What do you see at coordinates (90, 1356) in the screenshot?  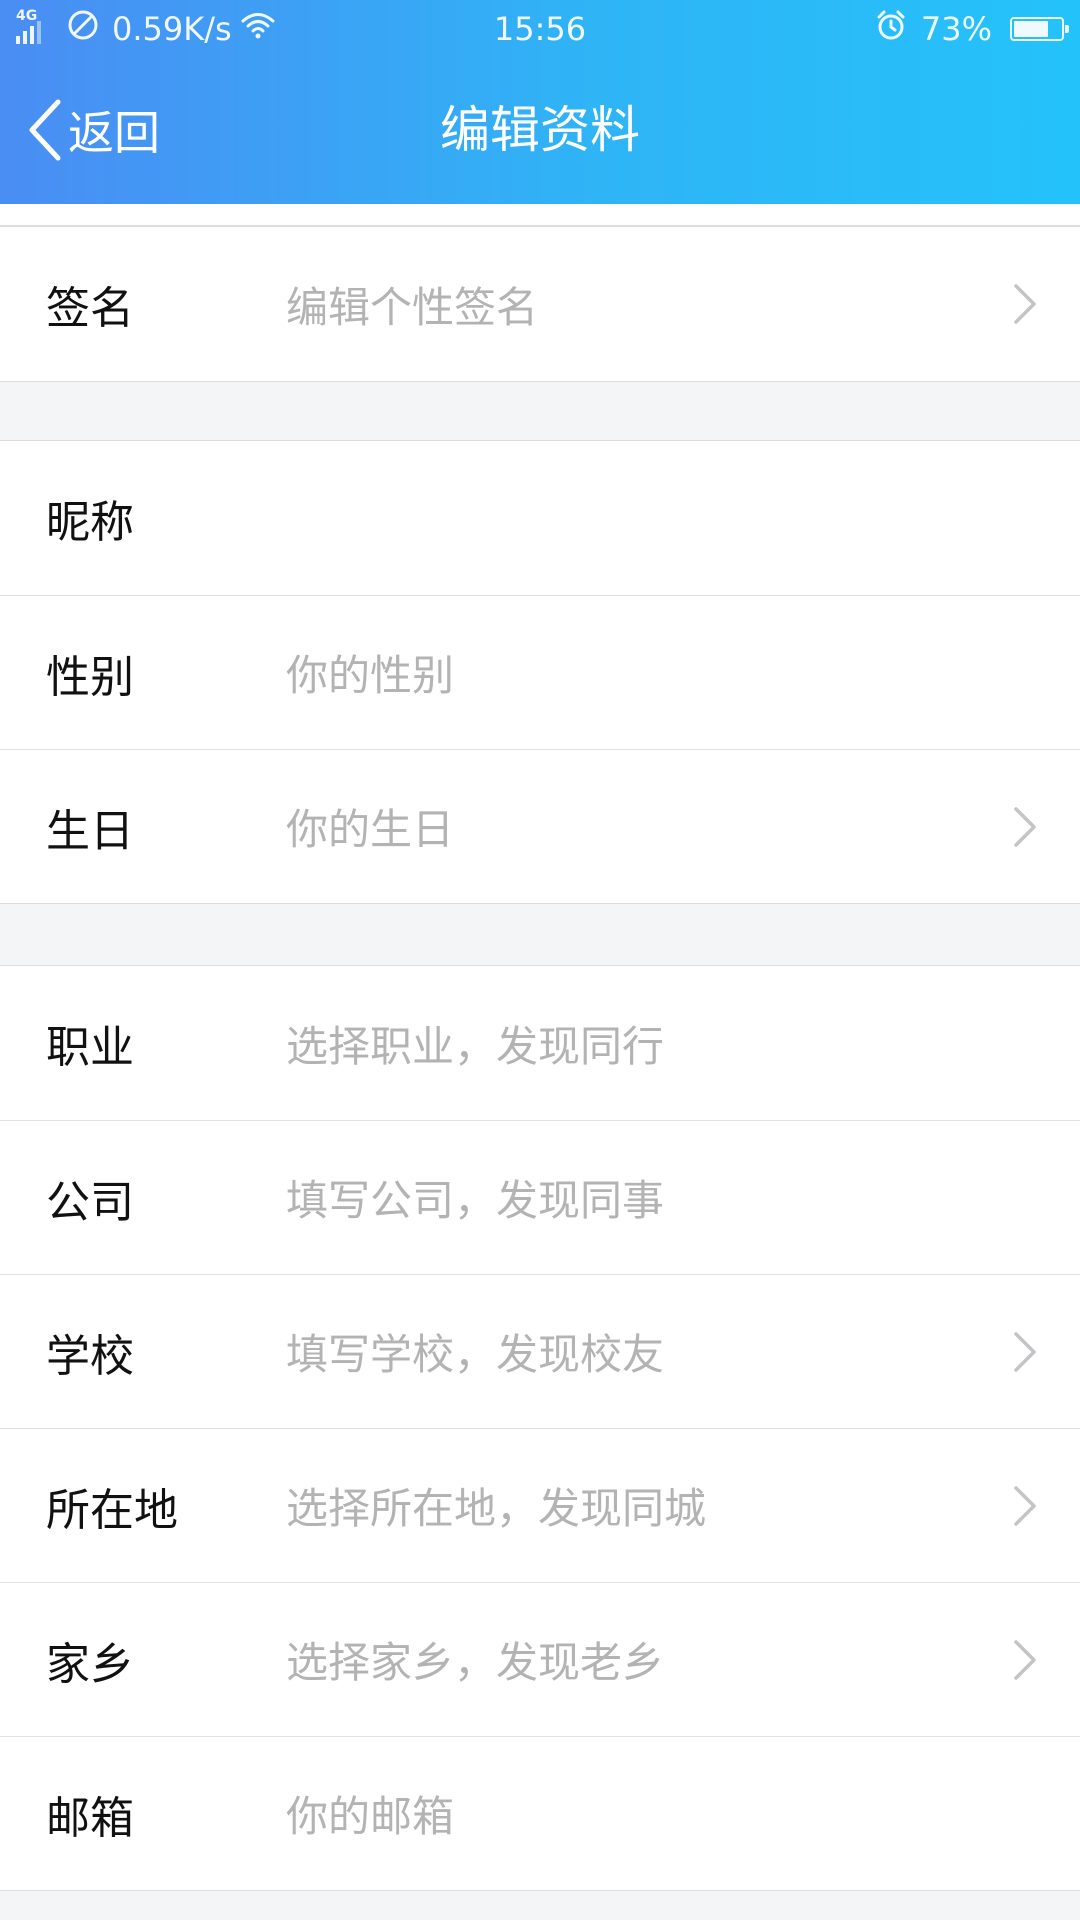 I see `row-label: 学校` at bounding box center [90, 1356].